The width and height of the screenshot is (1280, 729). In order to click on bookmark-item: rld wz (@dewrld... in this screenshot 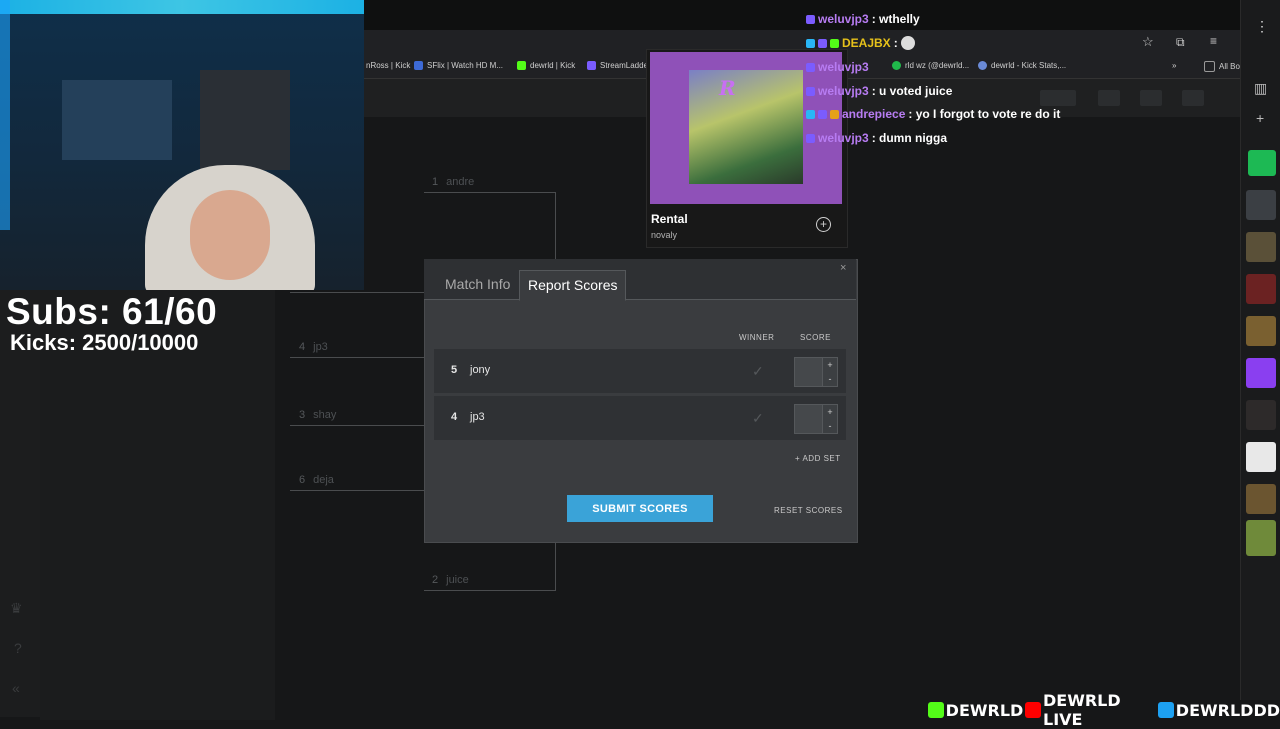, I will do `click(930, 65)`.